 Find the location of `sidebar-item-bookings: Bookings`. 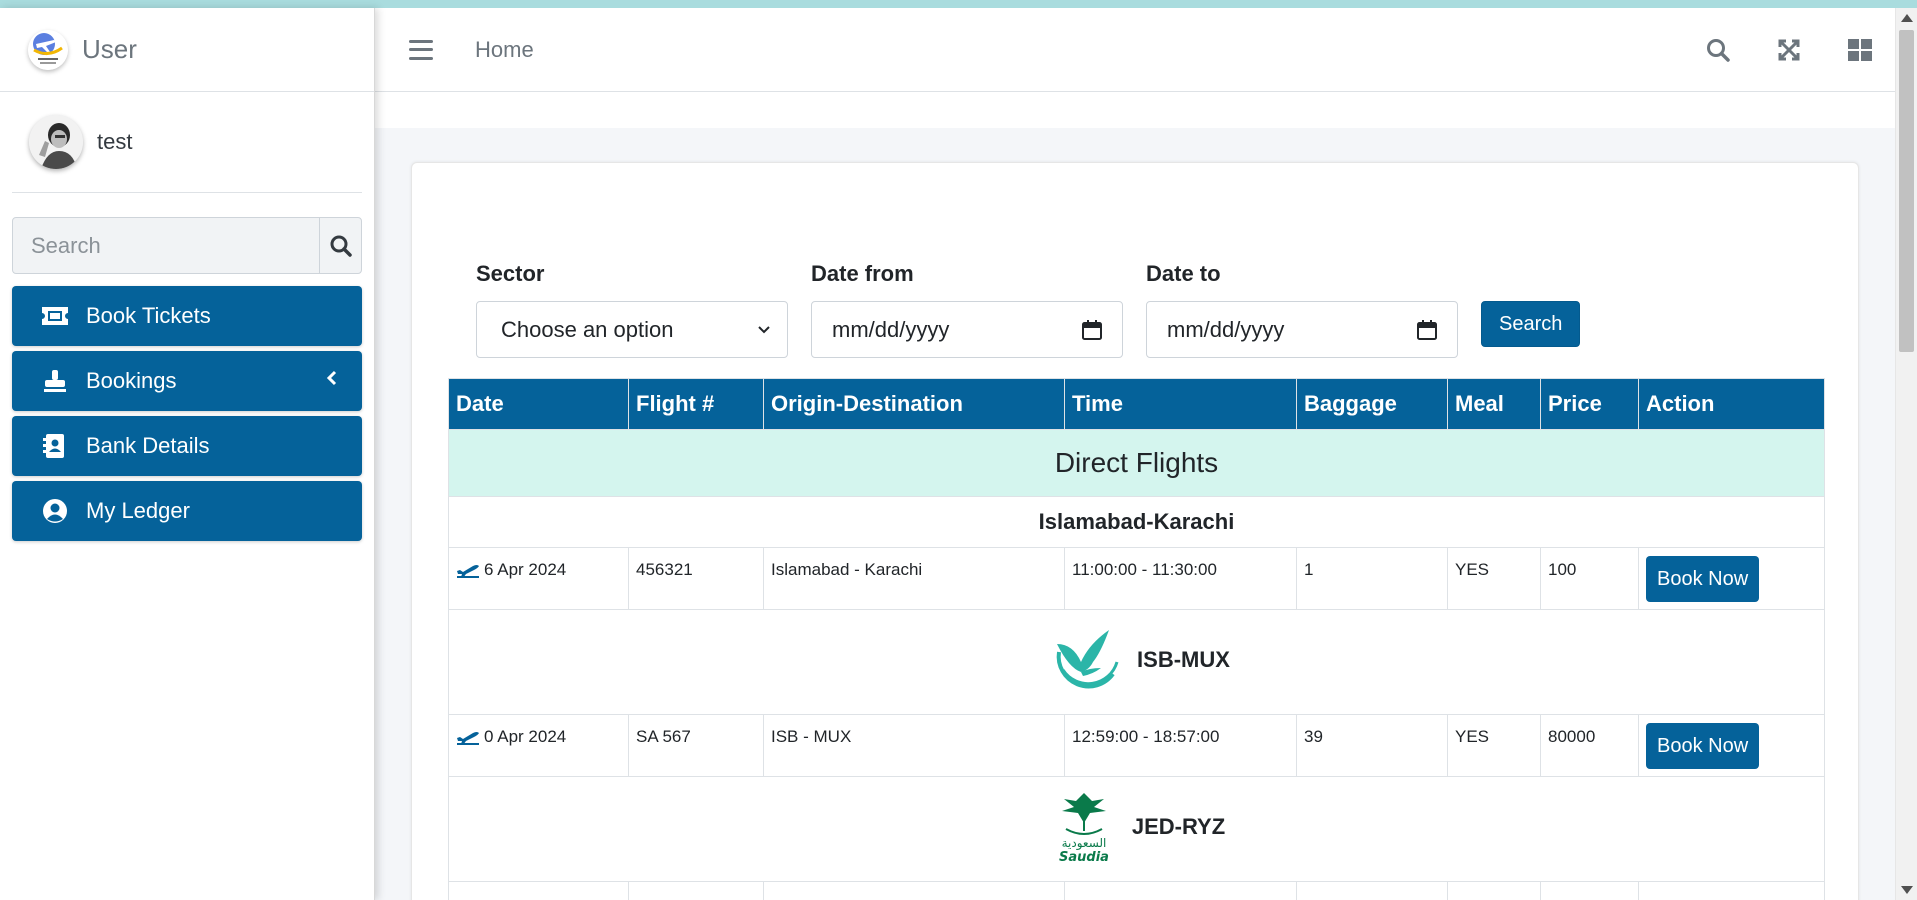

sidebar-item-bookings: Bookings is located at coordinates (187, 381).